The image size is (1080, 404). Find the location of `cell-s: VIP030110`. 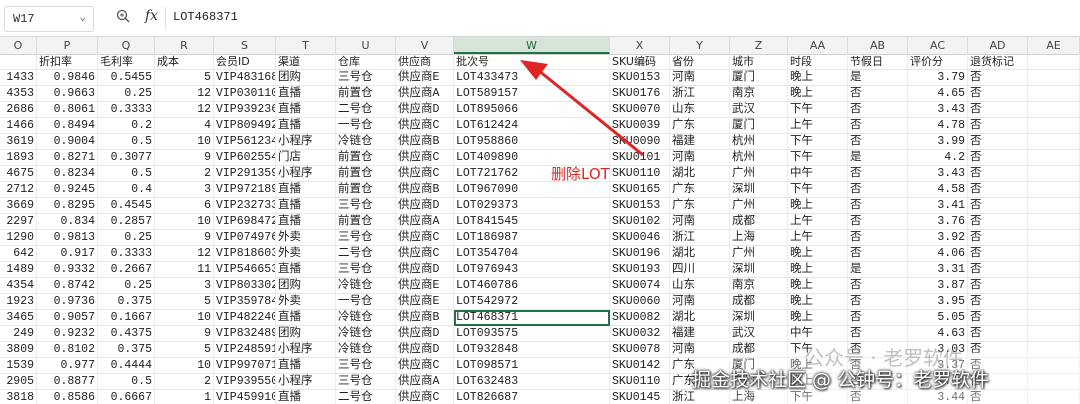

cell-s: VIP030110 is located at coordinates (245, 94).